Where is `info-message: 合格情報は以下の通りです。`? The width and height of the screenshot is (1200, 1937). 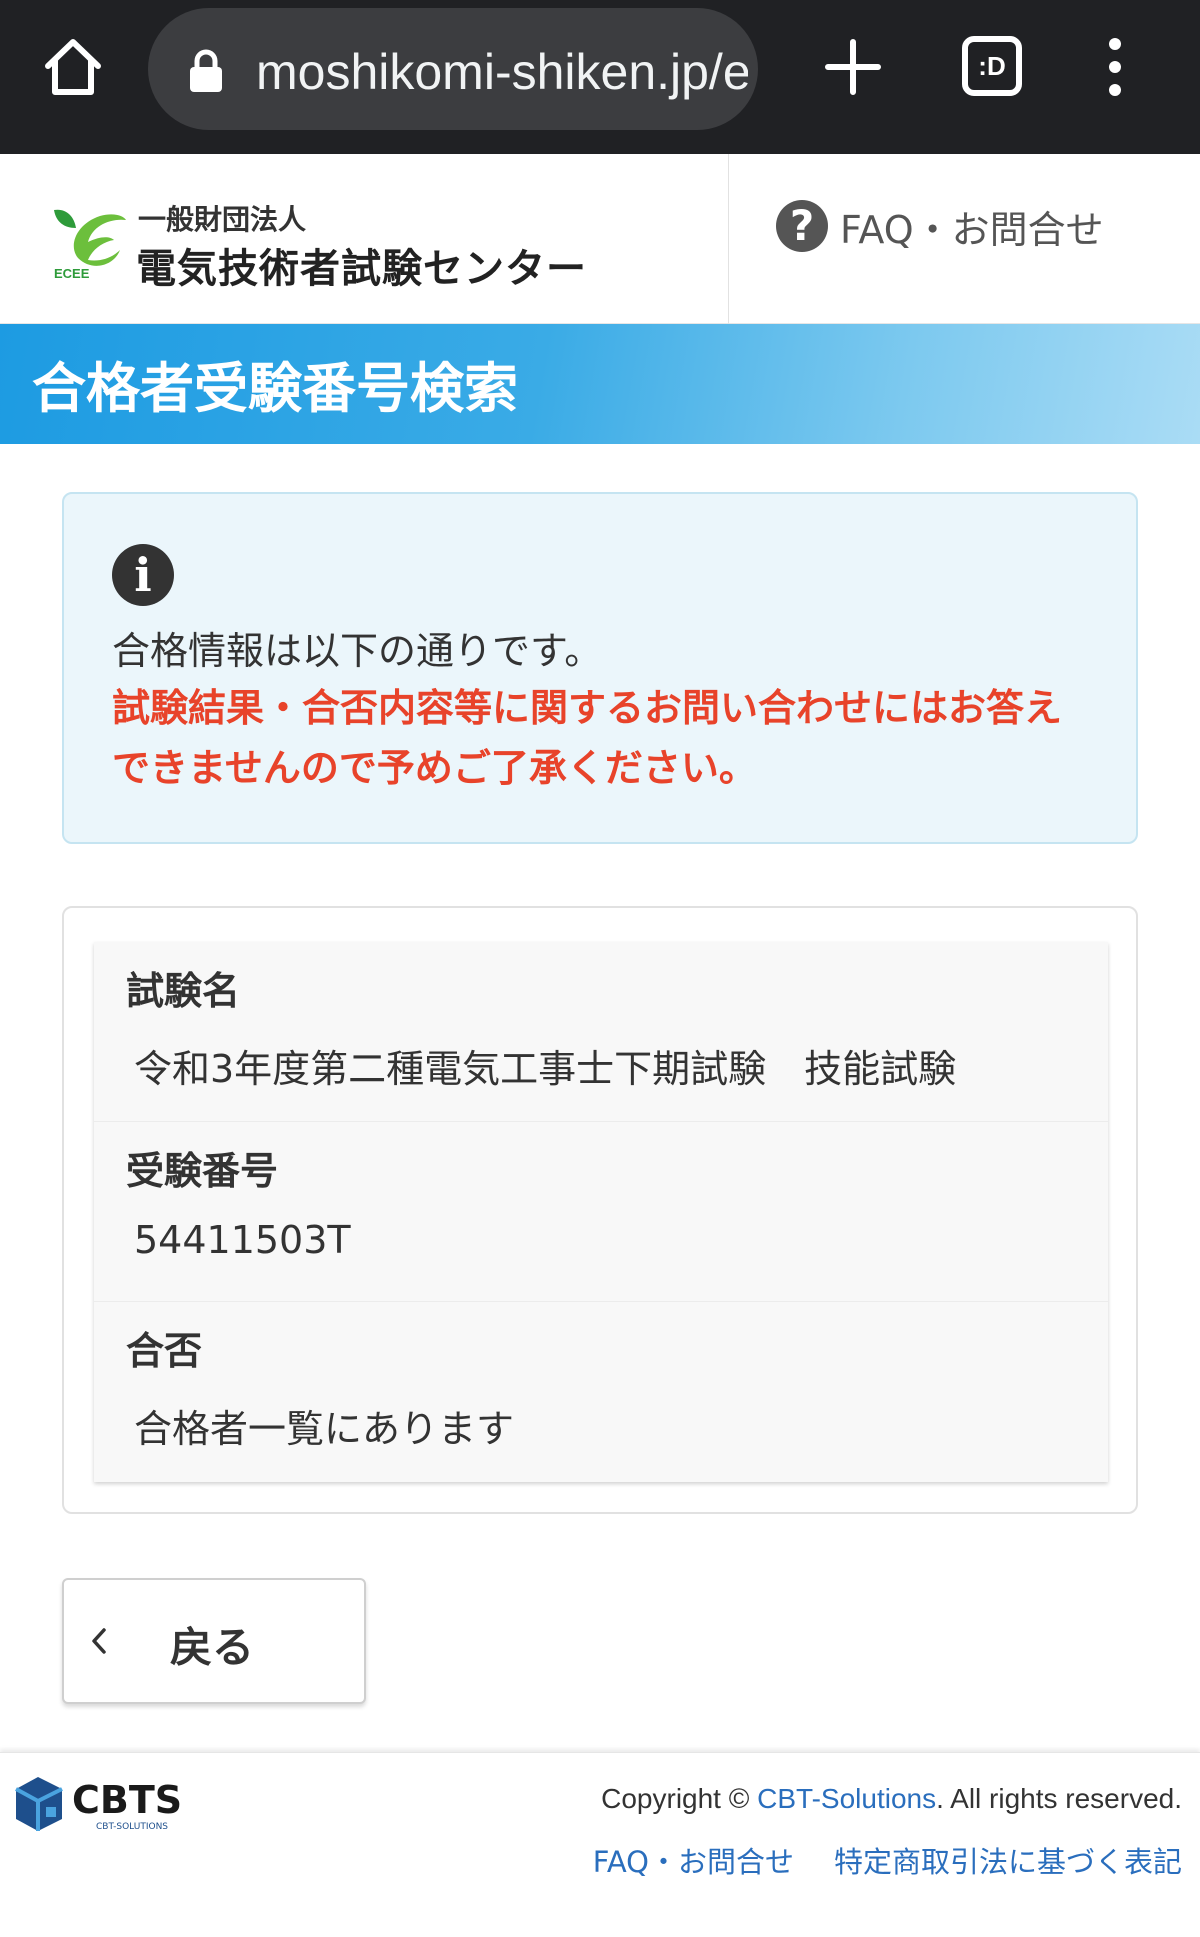
info-message: 合格情報は以下の通りです。 is located at coordinates (357, 651).